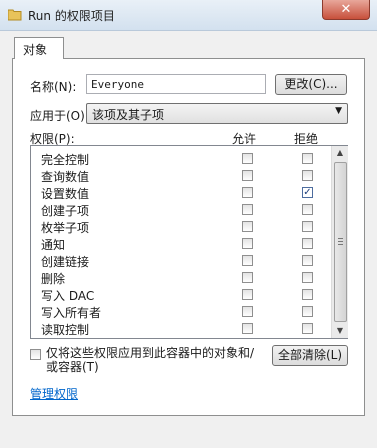 The image size is (377, 448). What do you see at coordinates (182, 158) in the screenshot?
I see `permission-row: 完全控制` at bounding box center [182, 158].